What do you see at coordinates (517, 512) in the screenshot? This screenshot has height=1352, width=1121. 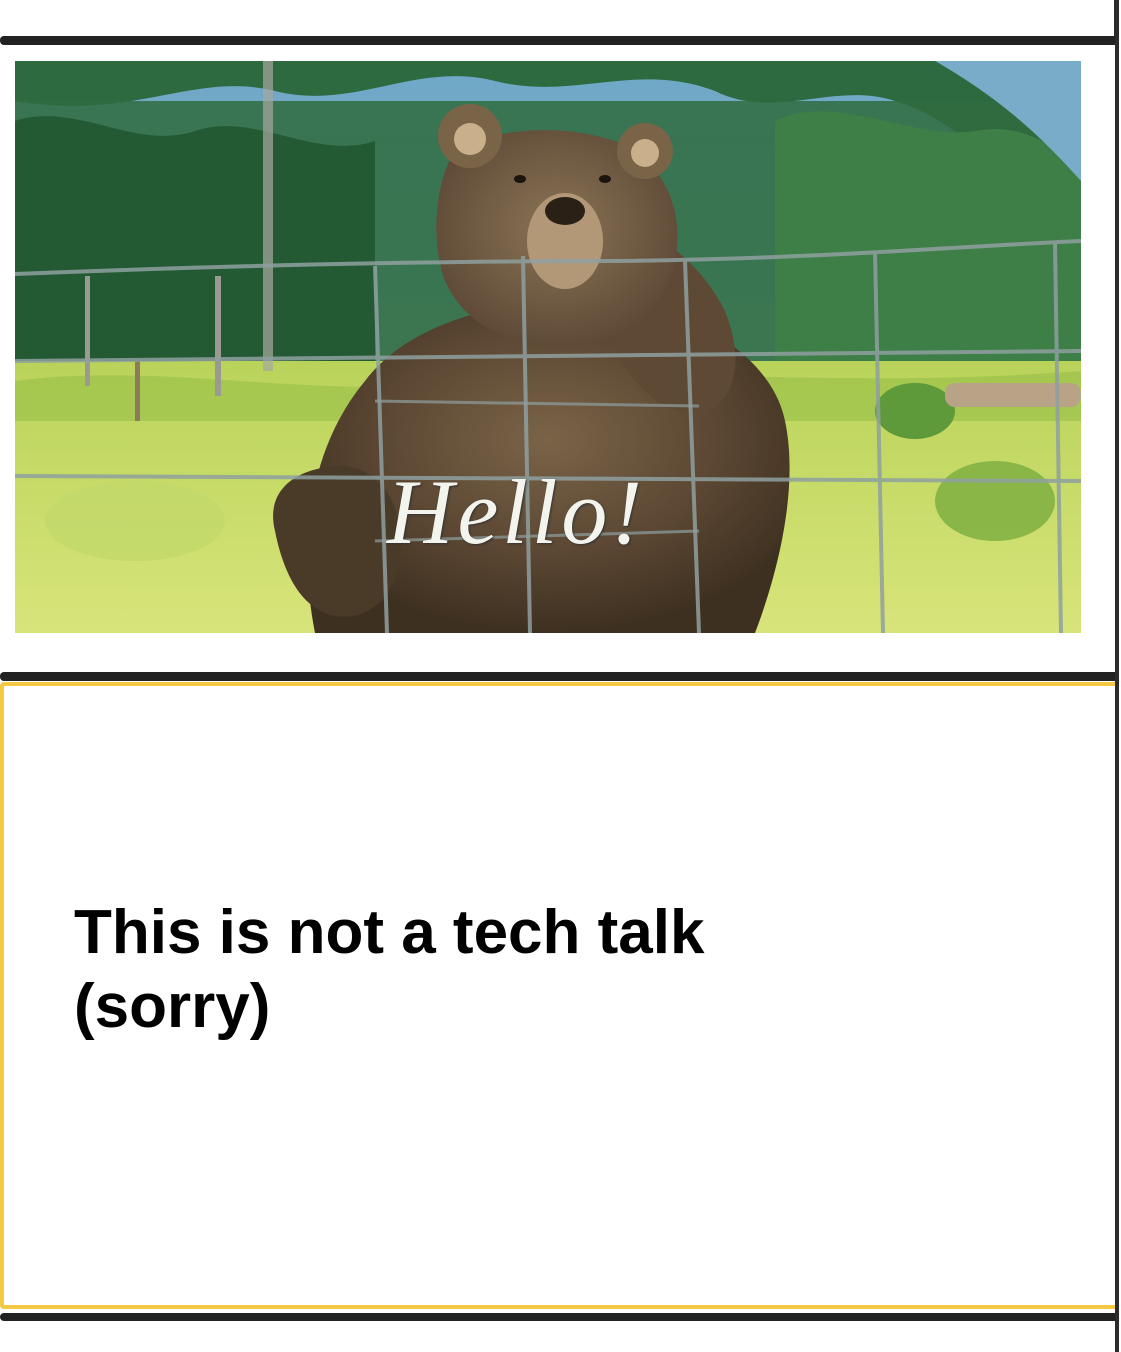 I see `hello-overlay-text: Hello!` at bounding box center [517, 512].